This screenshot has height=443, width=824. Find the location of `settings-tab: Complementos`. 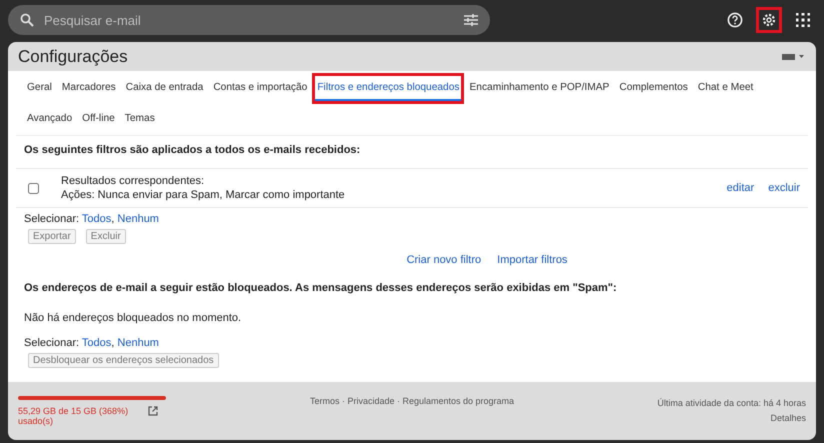

settings-tab: Complementos is located at coordinates (653, 88).